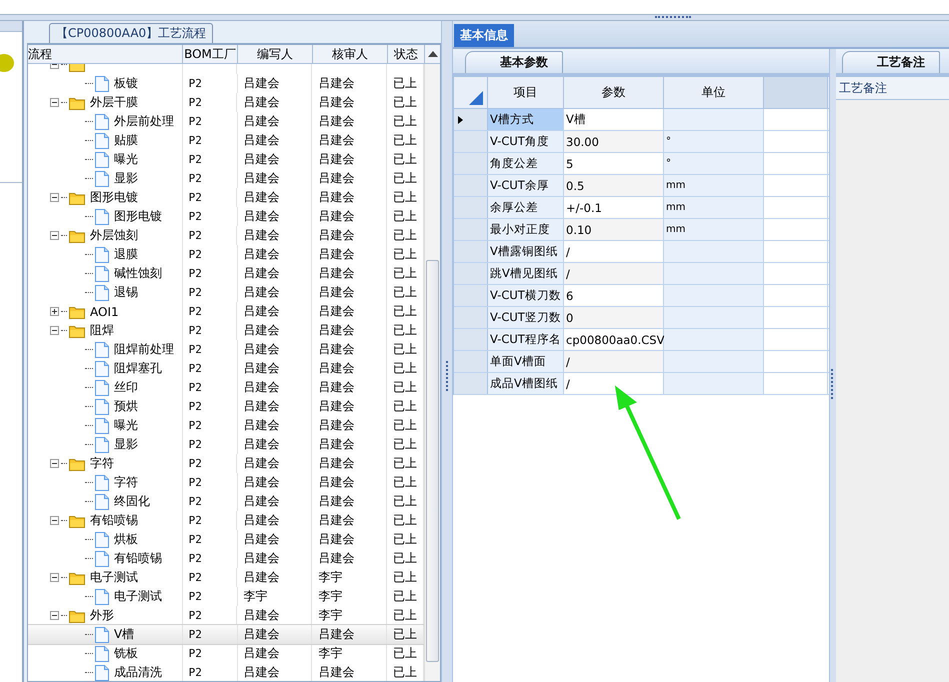  What do you see at coordinates (614, 163) in the screenshot?
I see `table-cell: 5` at bounding box center [614, 163].